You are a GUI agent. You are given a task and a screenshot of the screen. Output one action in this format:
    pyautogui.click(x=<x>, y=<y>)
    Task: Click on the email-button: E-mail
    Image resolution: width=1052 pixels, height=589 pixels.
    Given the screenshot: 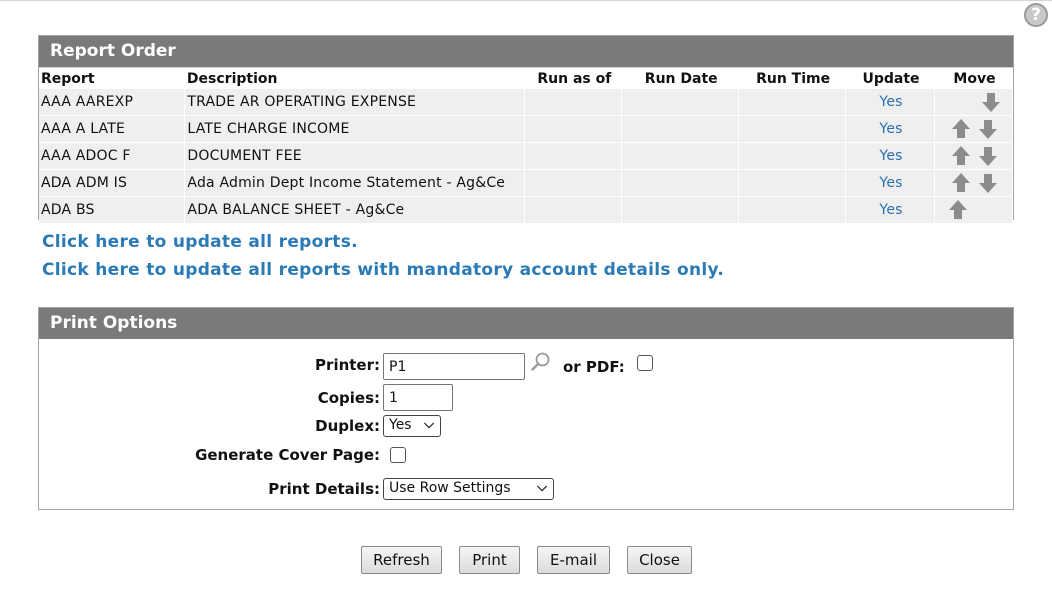 What is the action you would take?
    pyautogui.click(x=573, y=560)
    